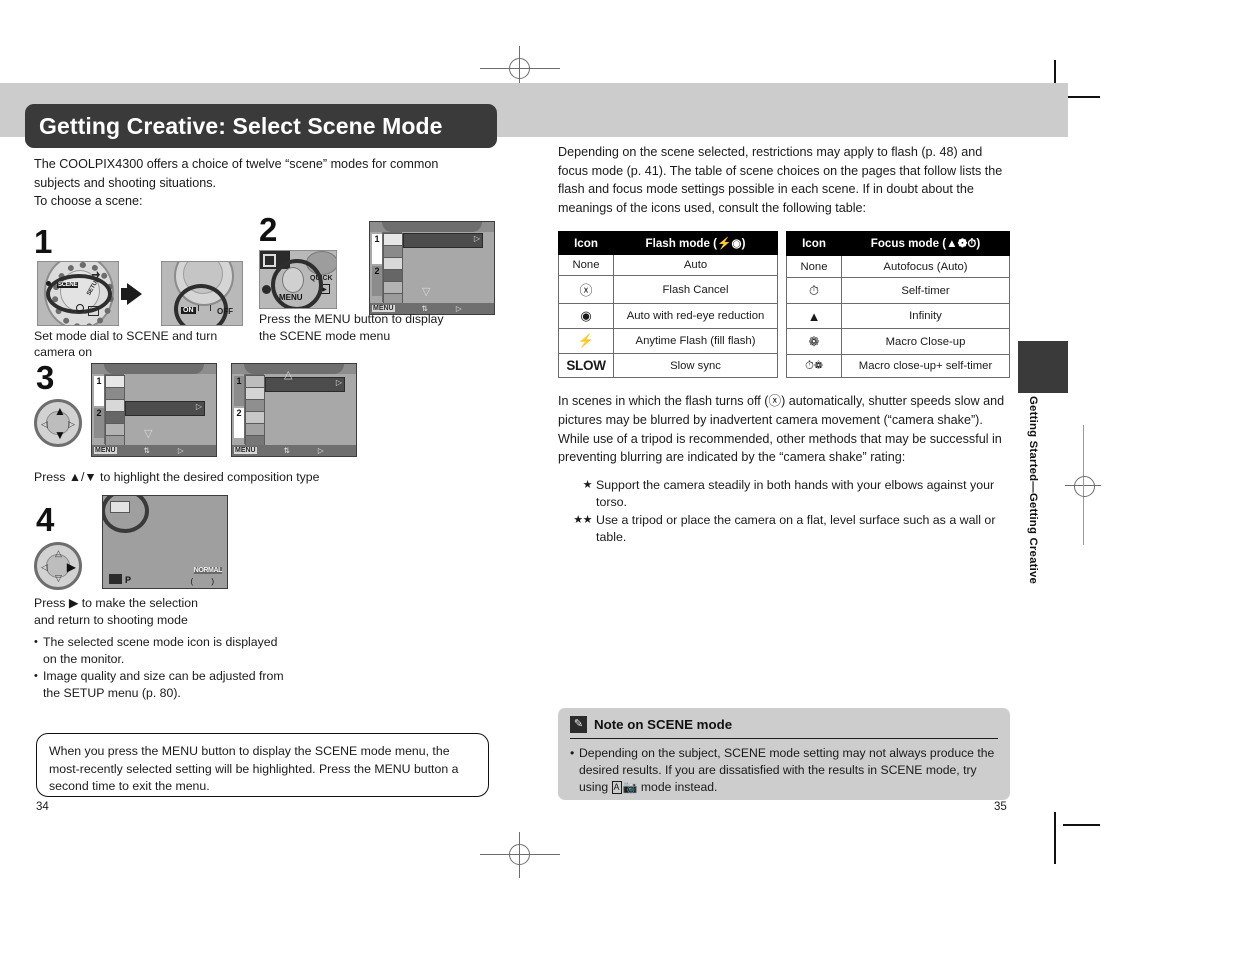 This screenshot has height=954, width=1235. I want to click on flash-label-fill: Anytime Flash (fill flash), so click(695, 341).